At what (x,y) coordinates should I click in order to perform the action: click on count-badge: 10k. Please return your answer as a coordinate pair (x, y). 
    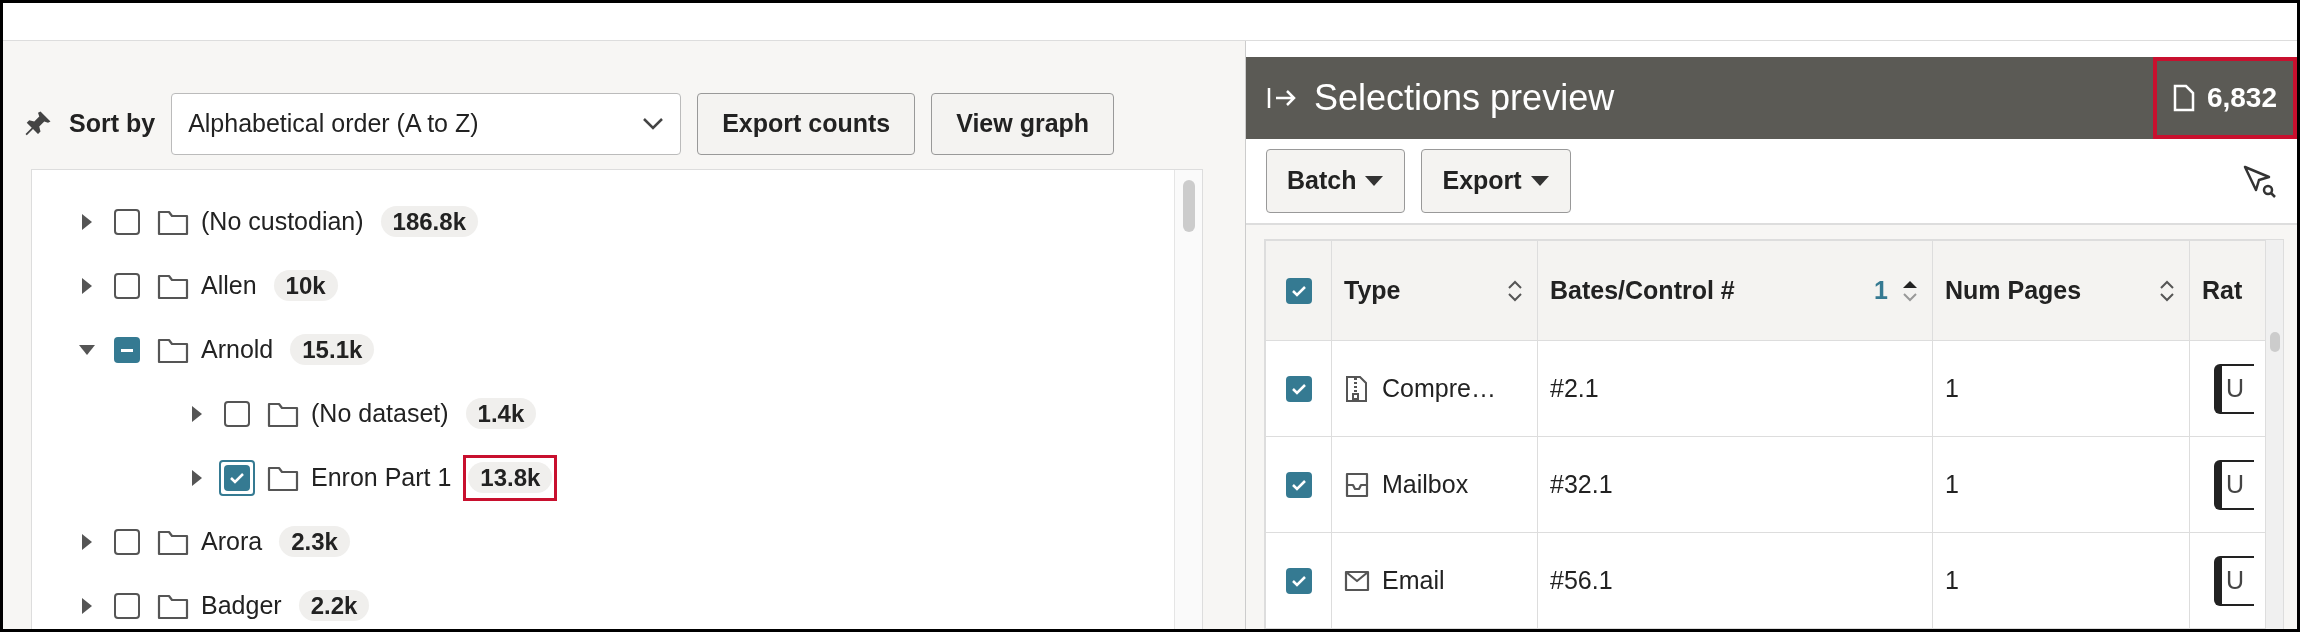
    Looking at the image, I should click on (305, 285).